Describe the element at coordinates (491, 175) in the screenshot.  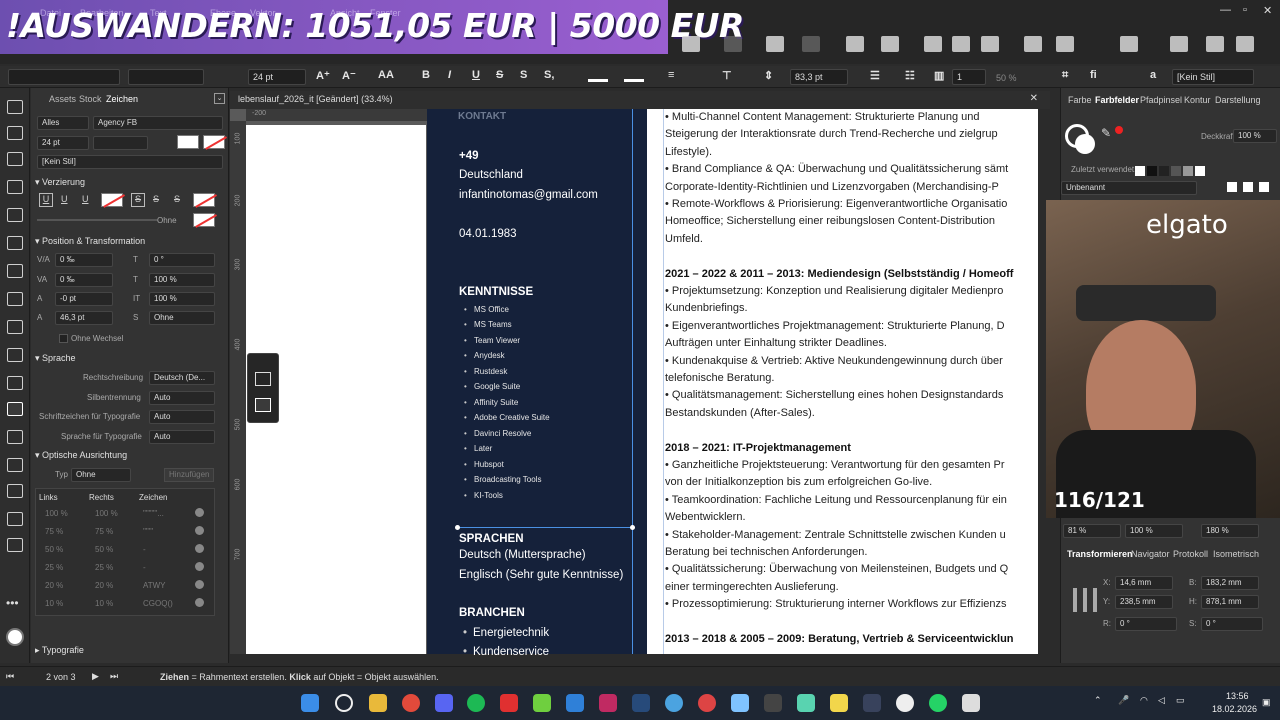
I see `country-text: Deutschland` at that location.